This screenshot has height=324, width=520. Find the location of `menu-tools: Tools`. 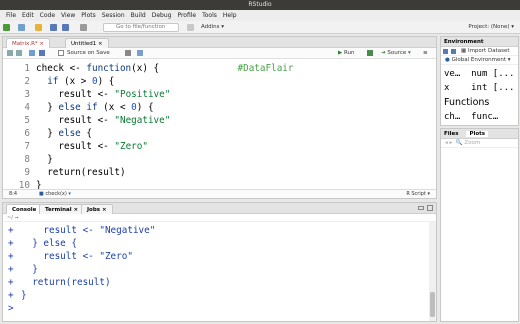

menu-tools: Tools is located at coordinates (209, 15).